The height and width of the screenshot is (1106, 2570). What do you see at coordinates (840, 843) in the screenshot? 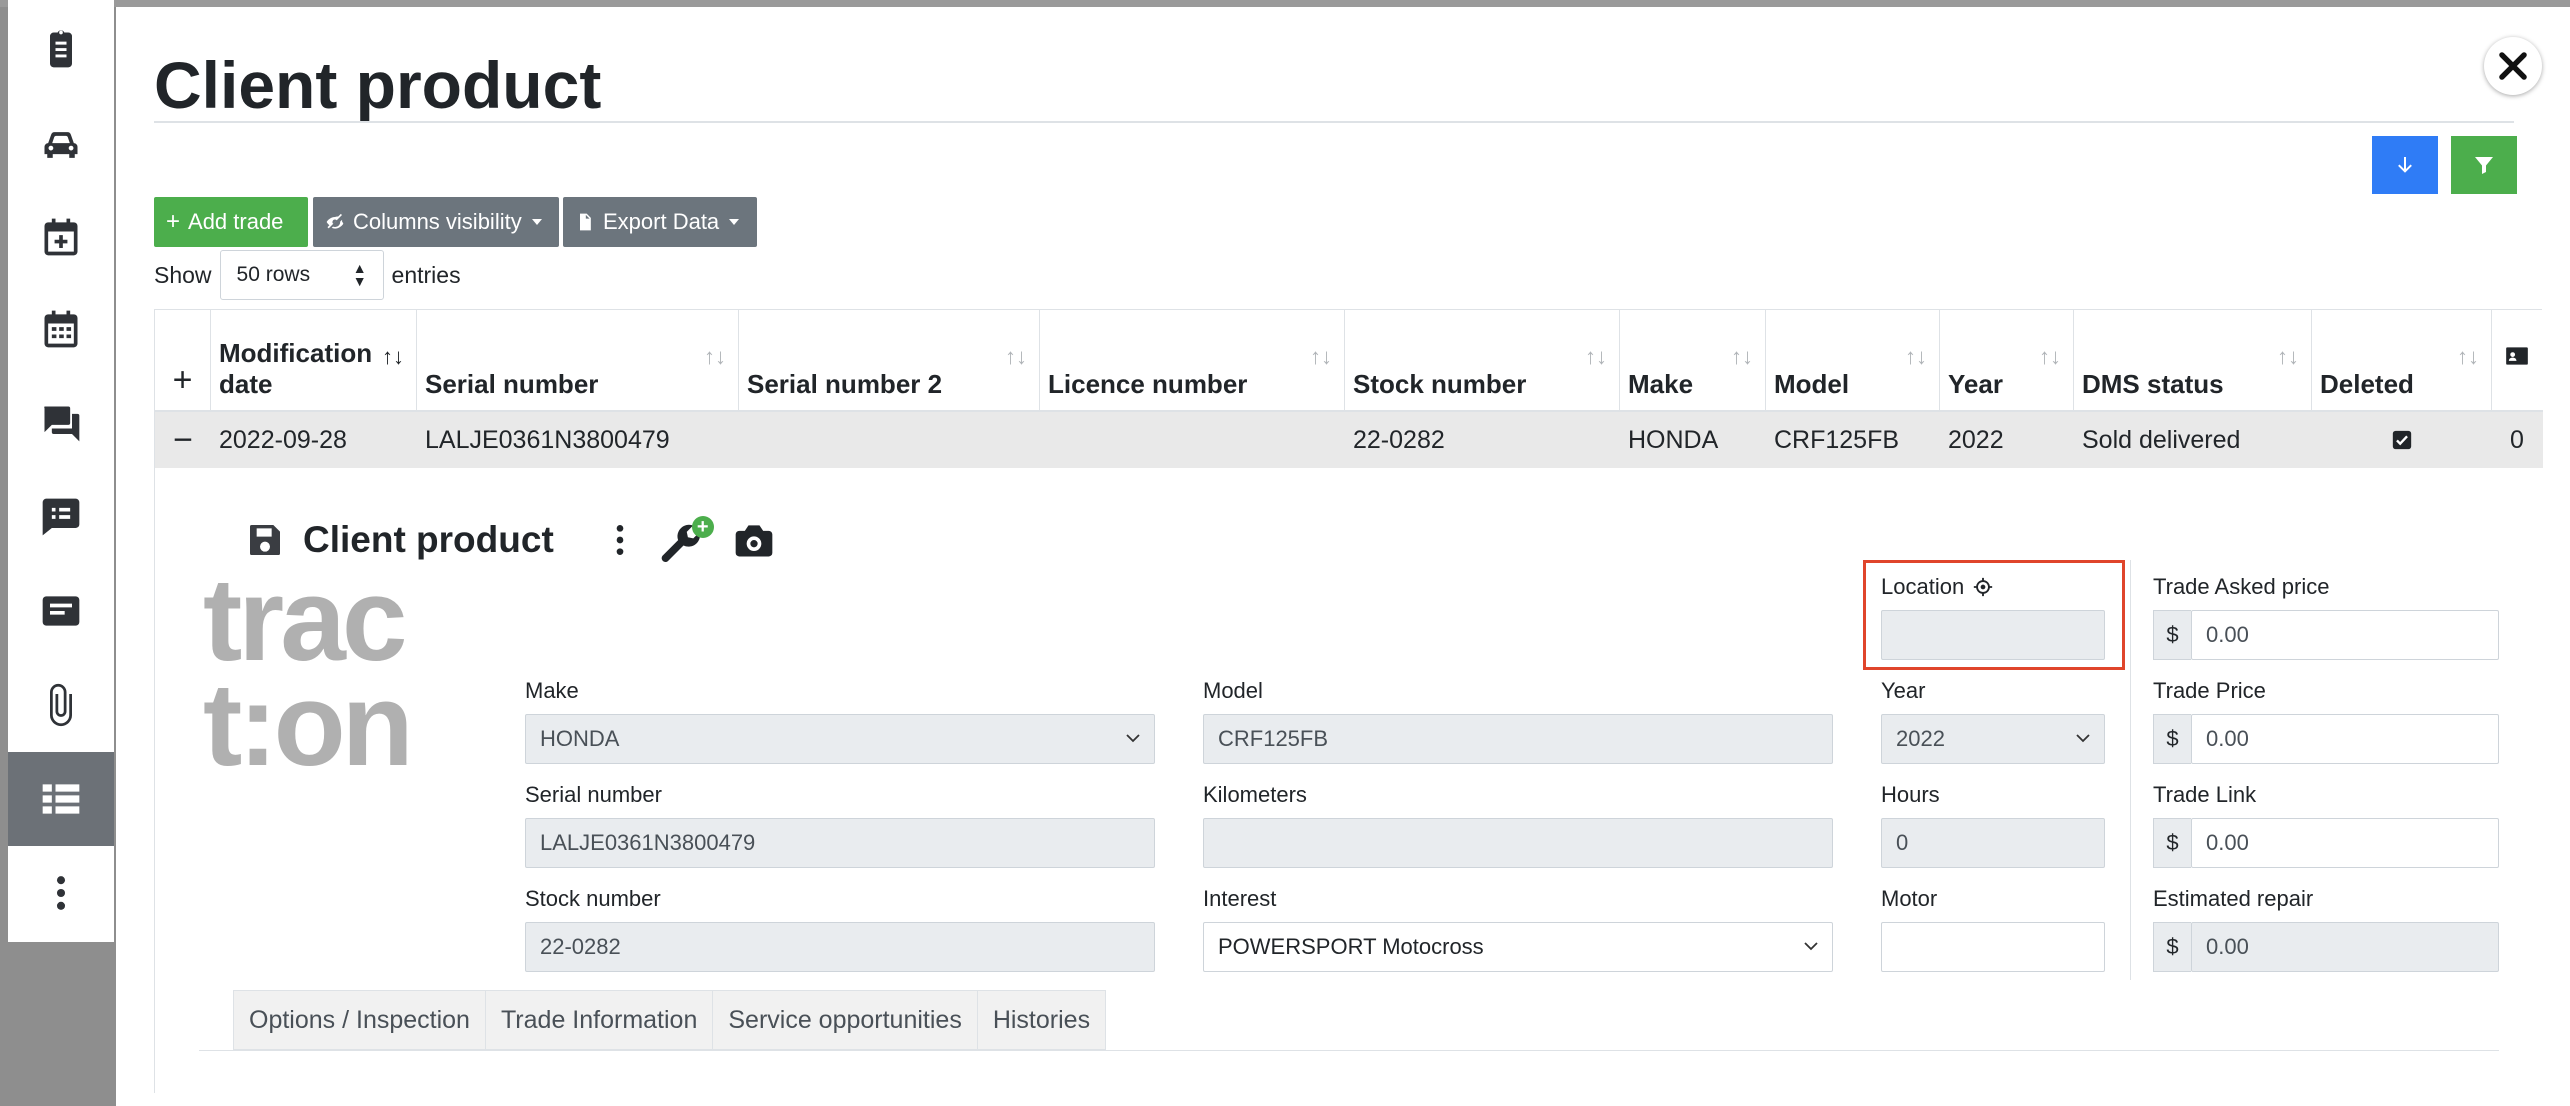
I see `serial-number-field: LALJE0361N3800479` at bounding box center [840, 843].